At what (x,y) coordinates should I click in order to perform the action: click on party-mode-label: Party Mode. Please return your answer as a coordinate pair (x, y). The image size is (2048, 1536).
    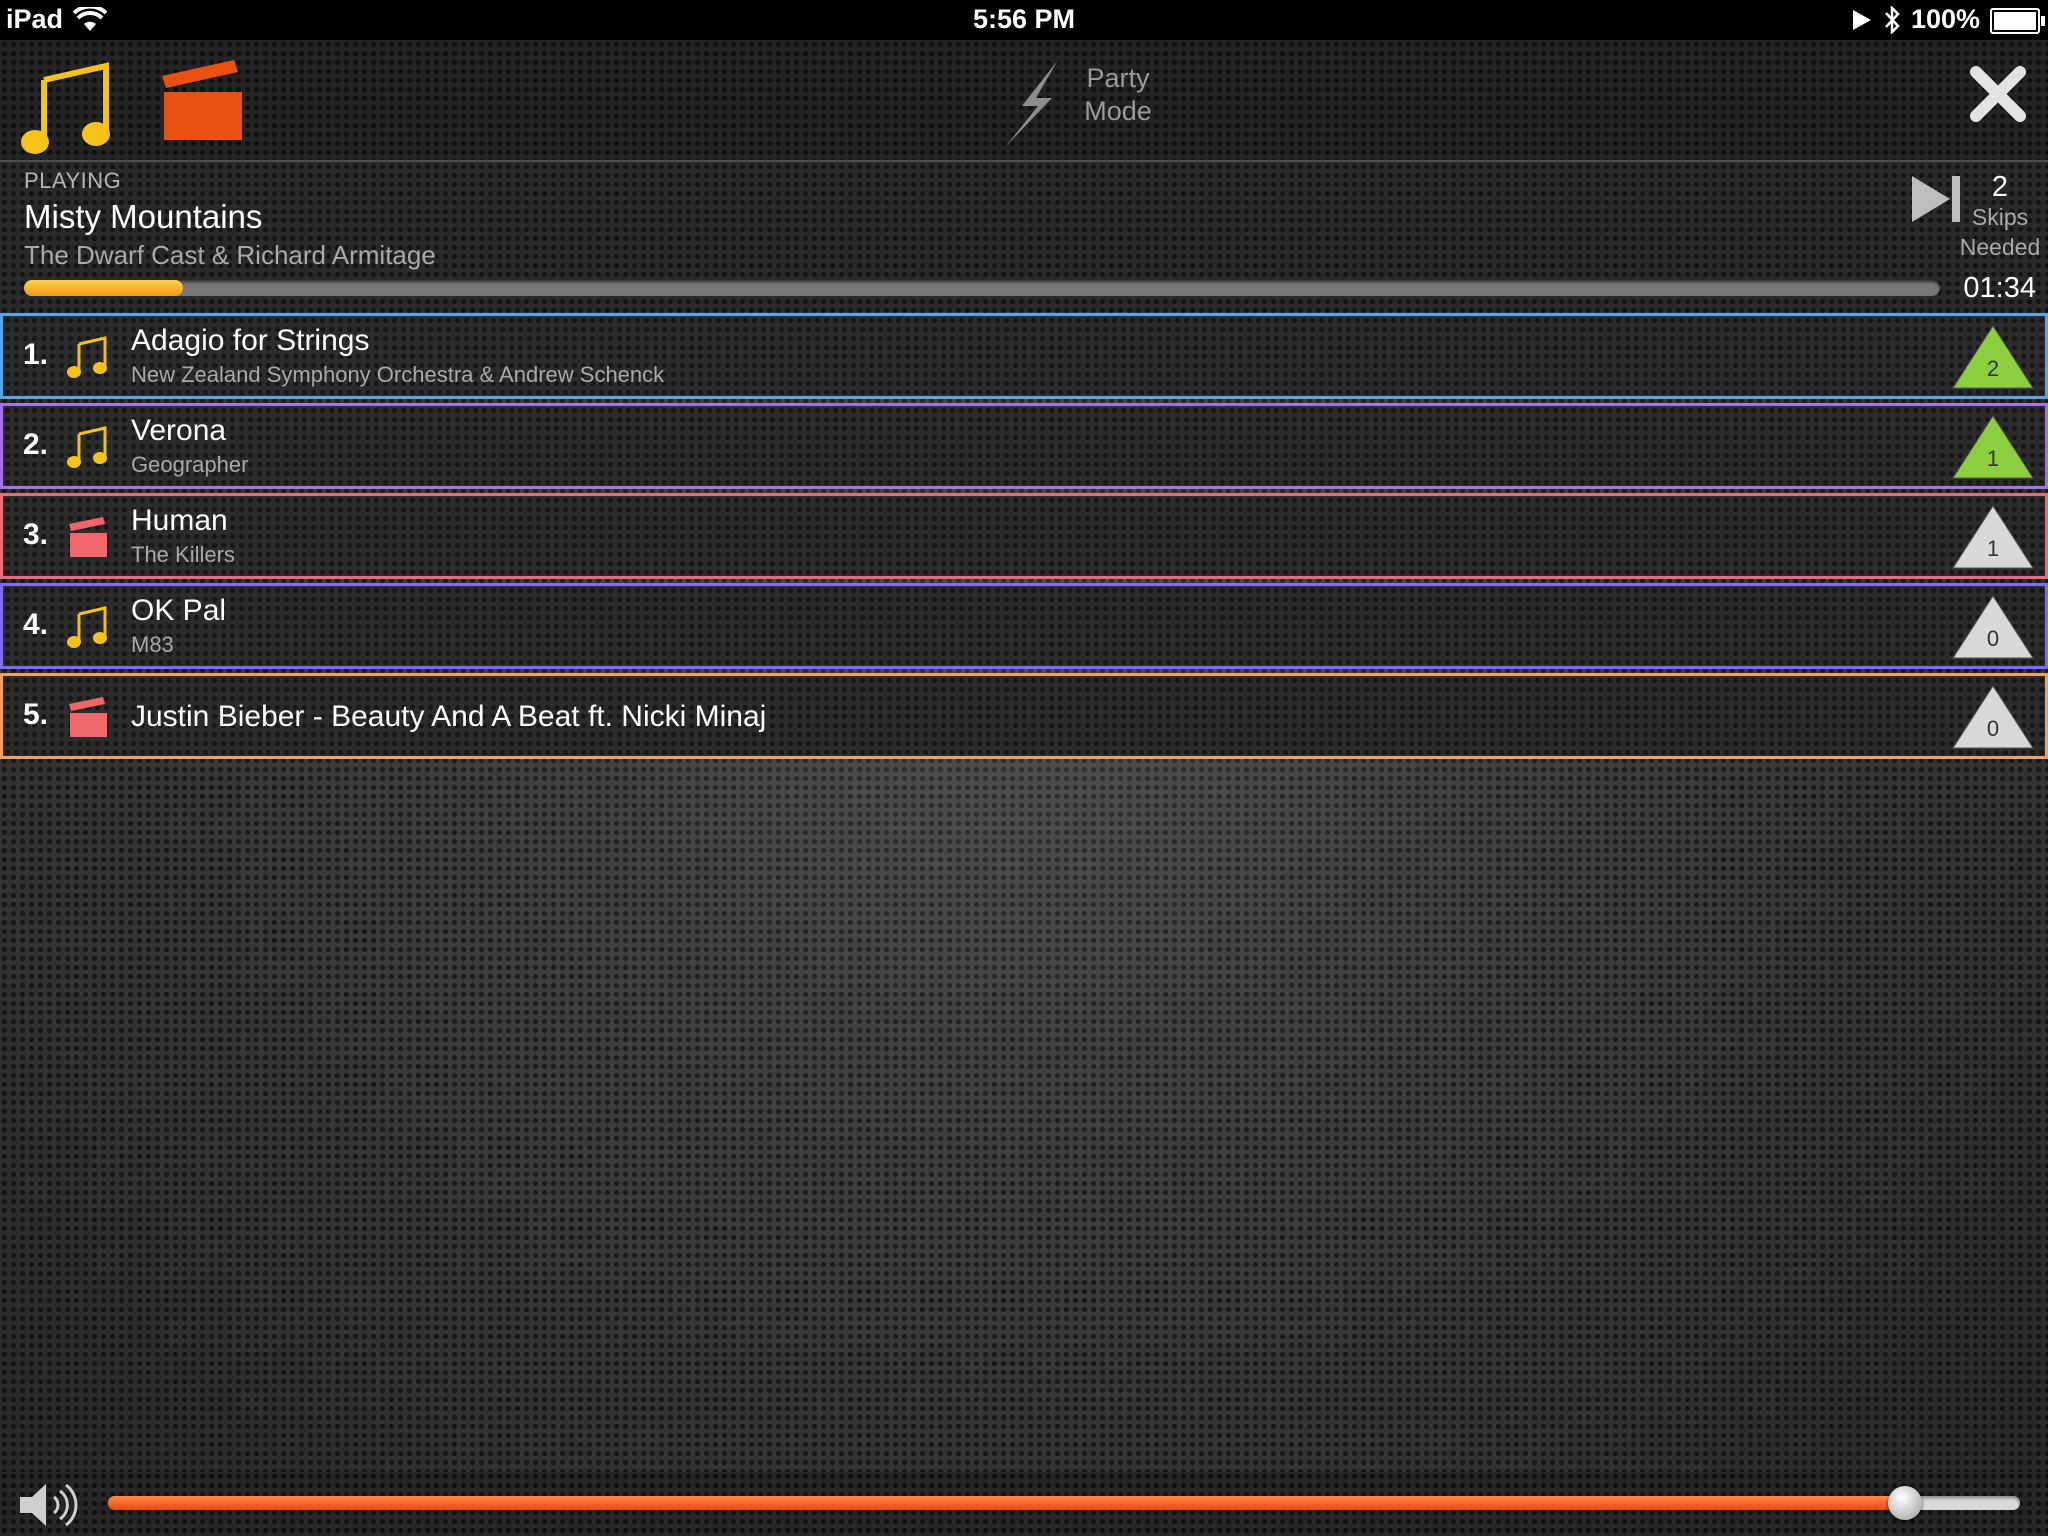
    Looking at the image, I should click on (1118, 94).